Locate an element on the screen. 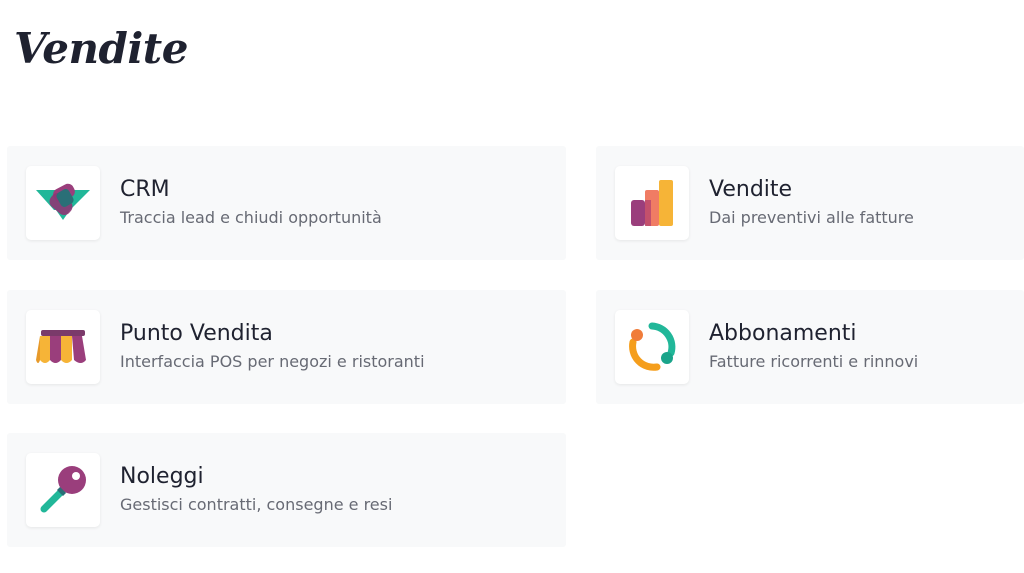 The width and height of the screenshot is (1024, 573). app-title: Noleggi is located at coordinates (162, 476).